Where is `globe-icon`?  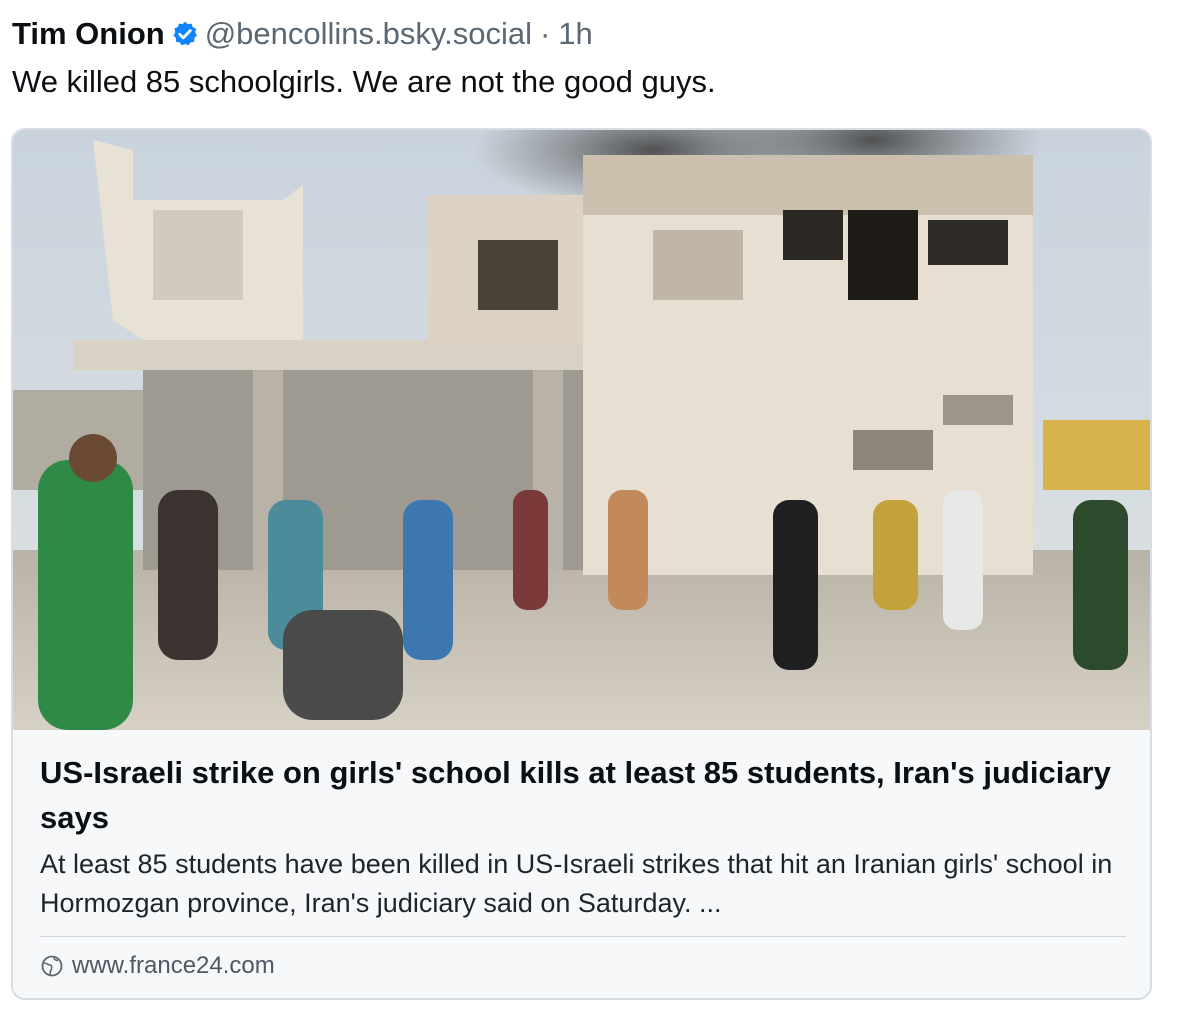 globe-icon is located at coordinates (52, 966).